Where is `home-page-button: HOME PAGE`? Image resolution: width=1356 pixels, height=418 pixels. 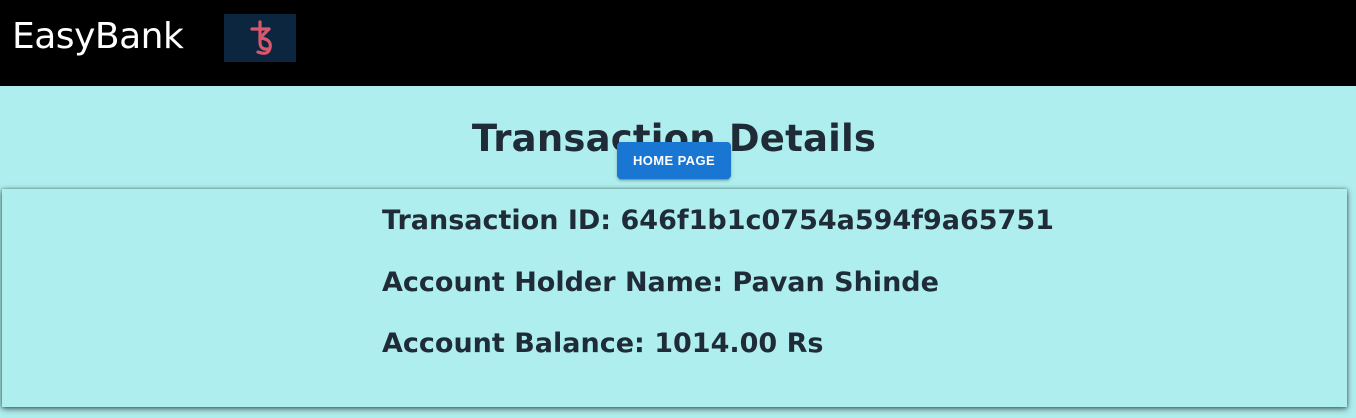 home-page-button: HOME PAGE is located at coordinates (674, 160).